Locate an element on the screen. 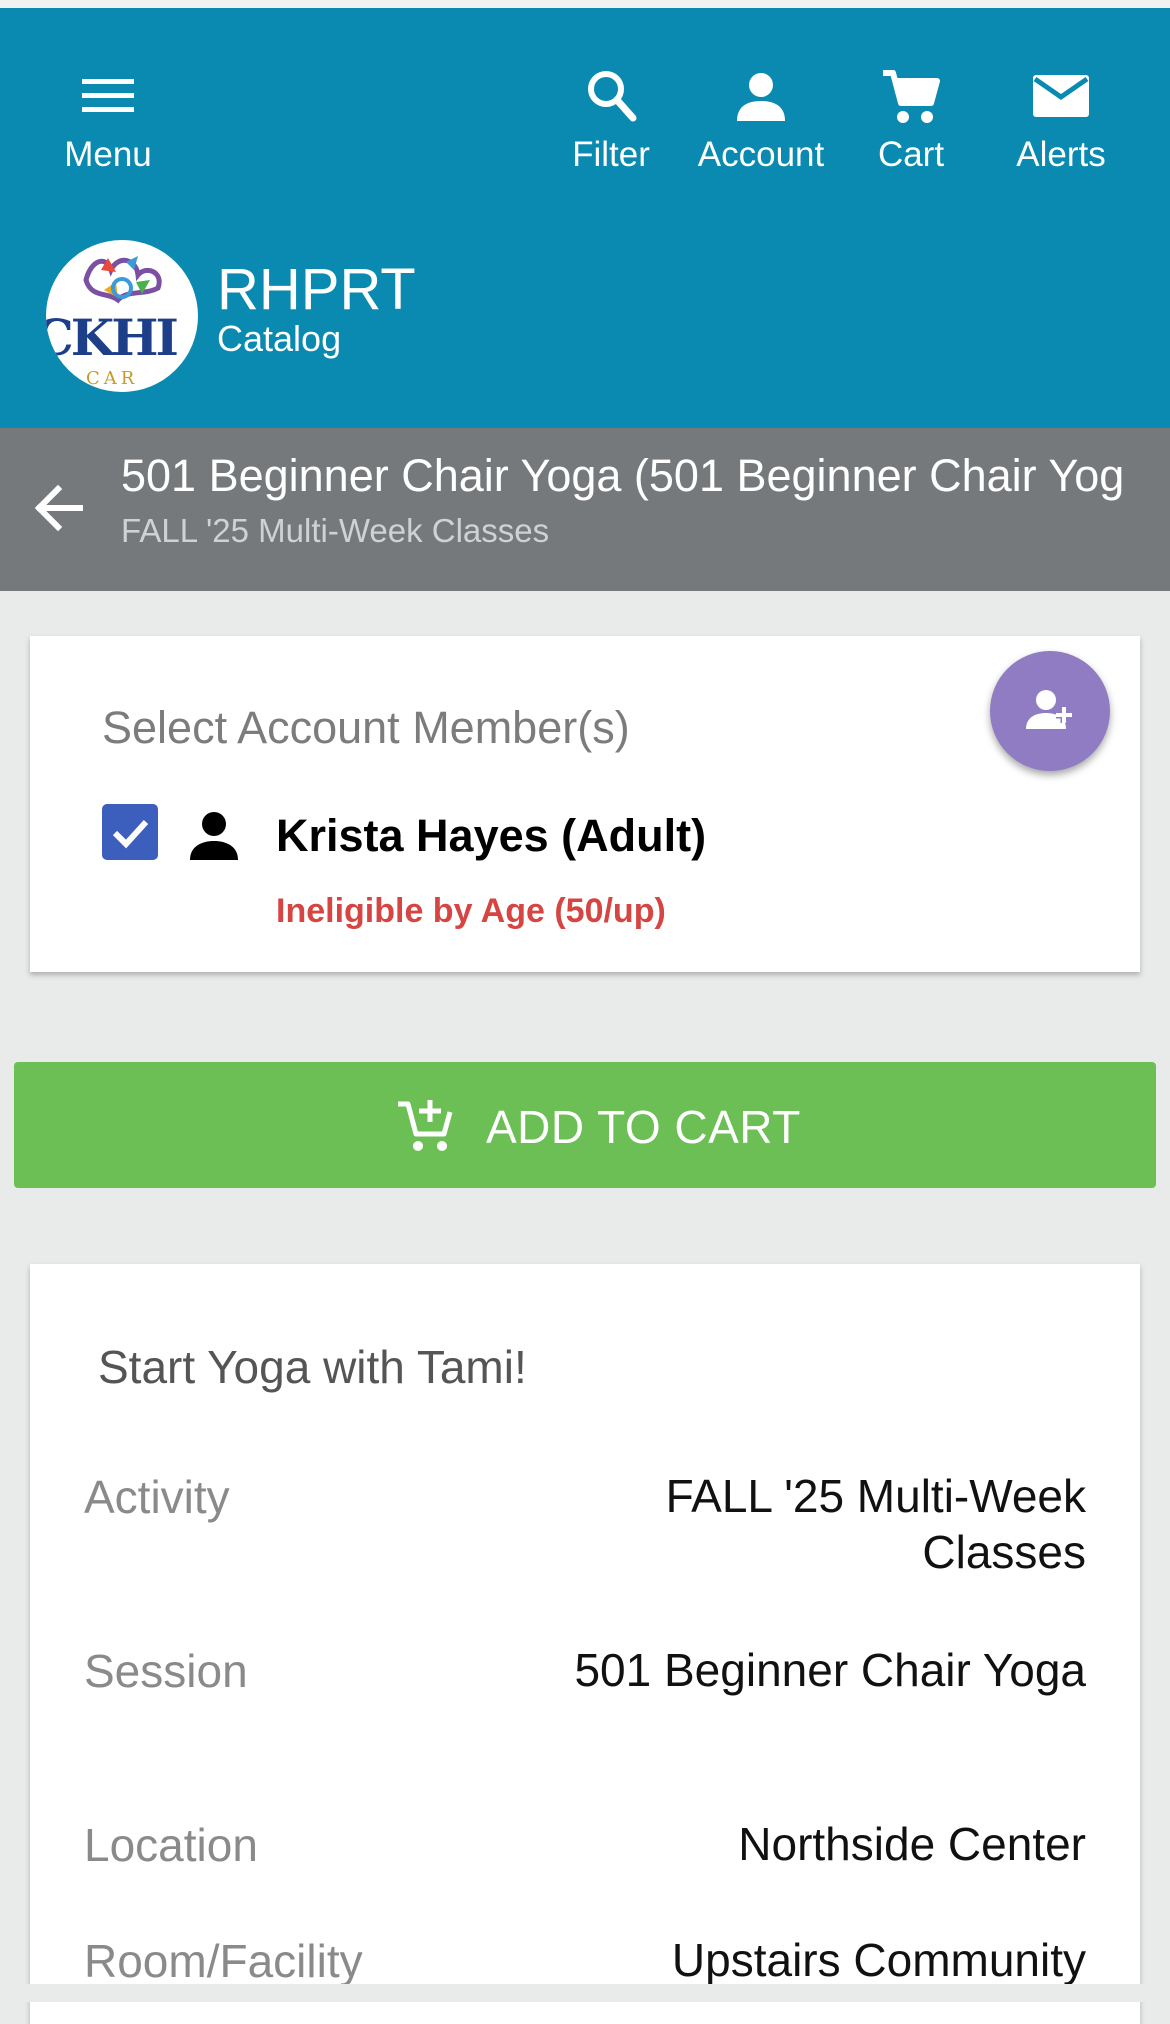  menu-button: Menu is located at coordinates (108, 119).